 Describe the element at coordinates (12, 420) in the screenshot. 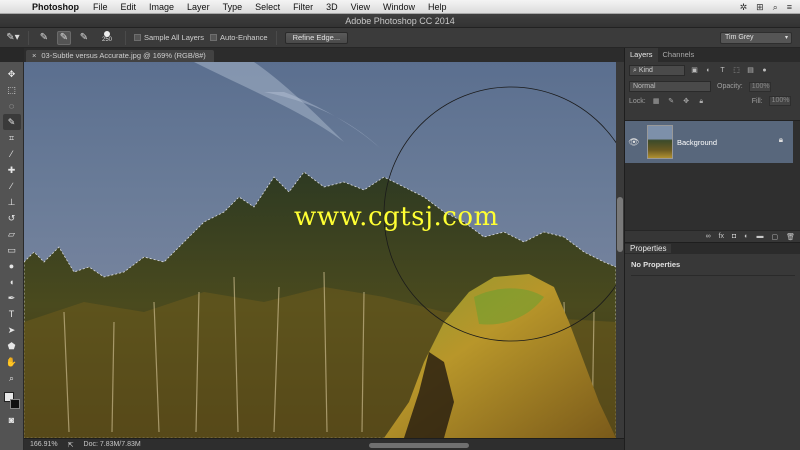

I see `quick-mask-icon: ◙` at that location.